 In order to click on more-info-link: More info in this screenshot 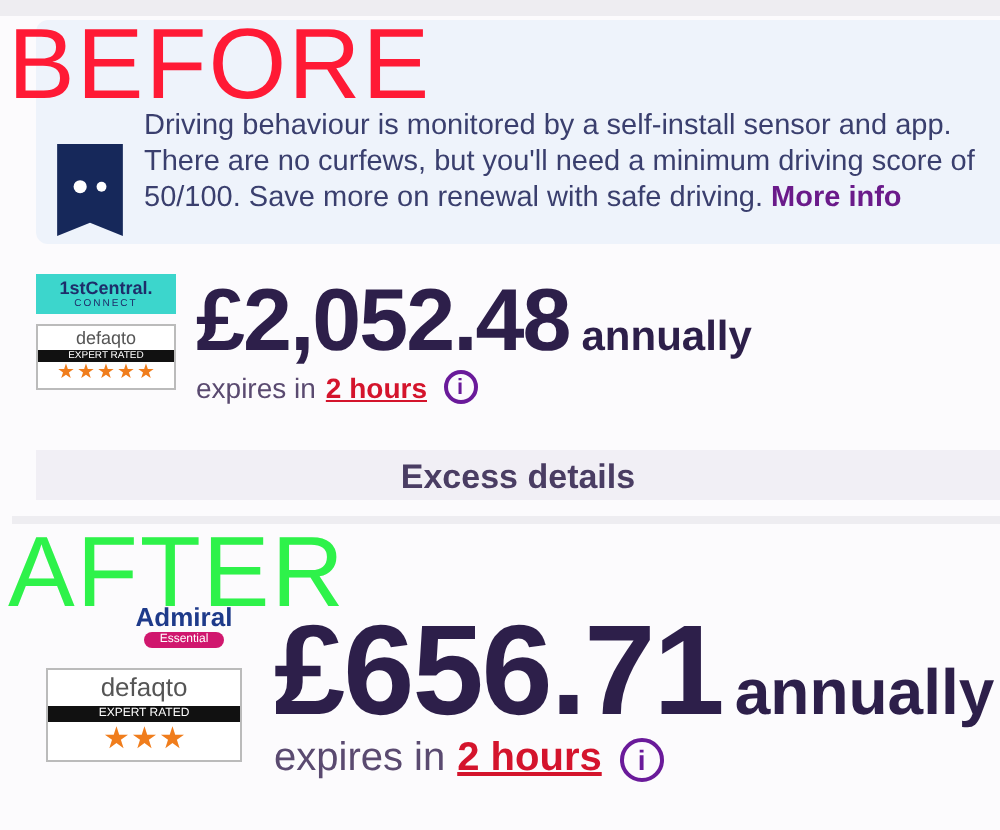, I will do `click(836, 198)`.